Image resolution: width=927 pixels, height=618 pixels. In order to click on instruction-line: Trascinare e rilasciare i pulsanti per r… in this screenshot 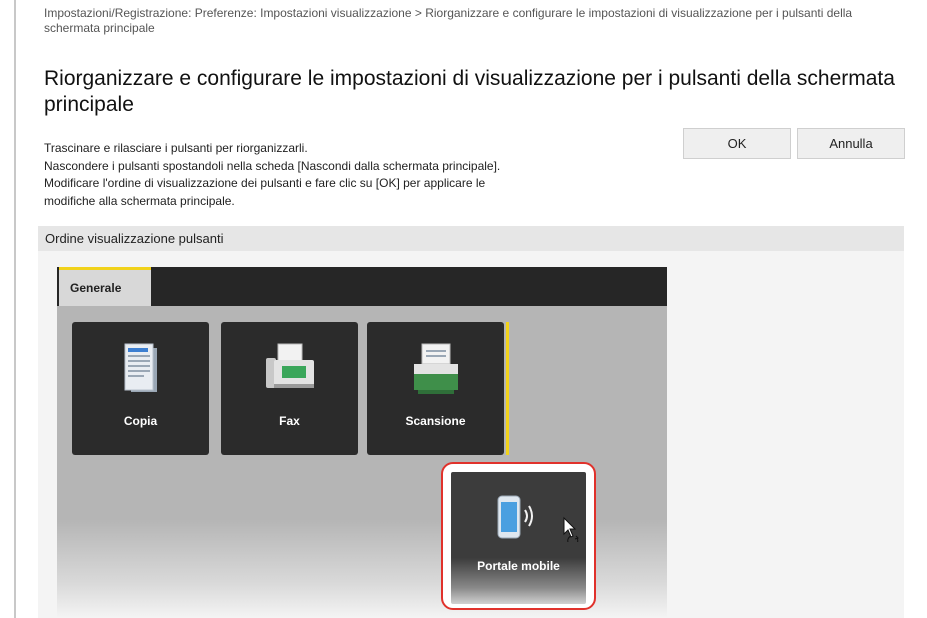, I will do `click(176, 148)`.